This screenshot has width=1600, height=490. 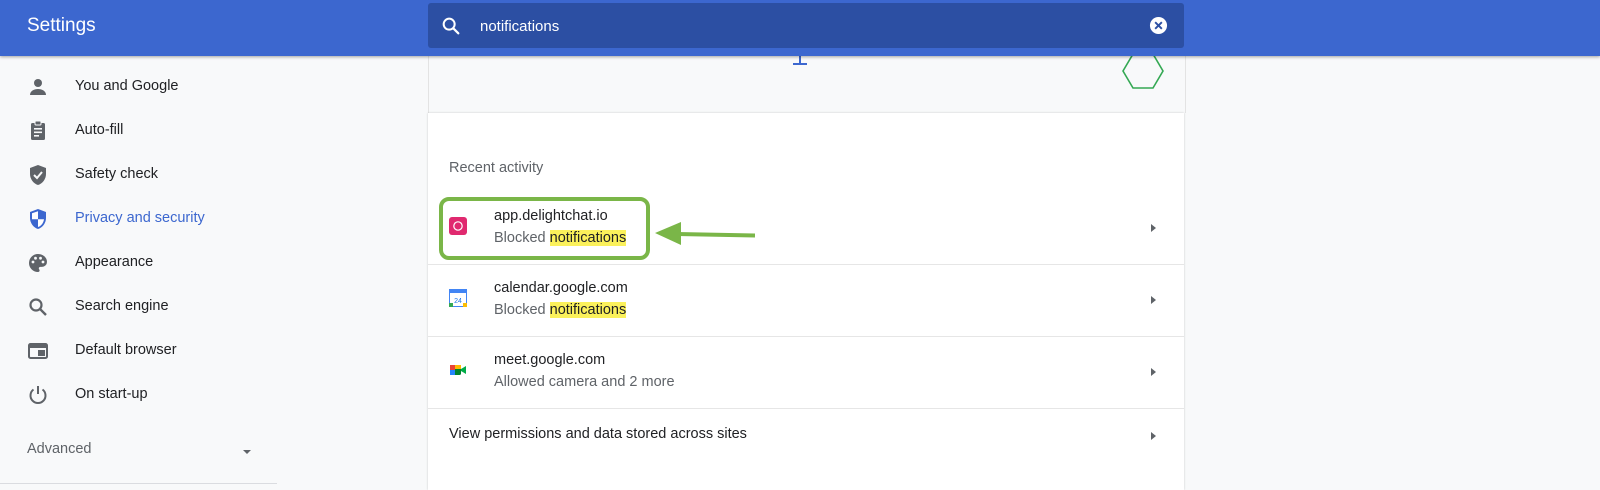 I want to click on shield-half-icon, so click(x=38, y=219).